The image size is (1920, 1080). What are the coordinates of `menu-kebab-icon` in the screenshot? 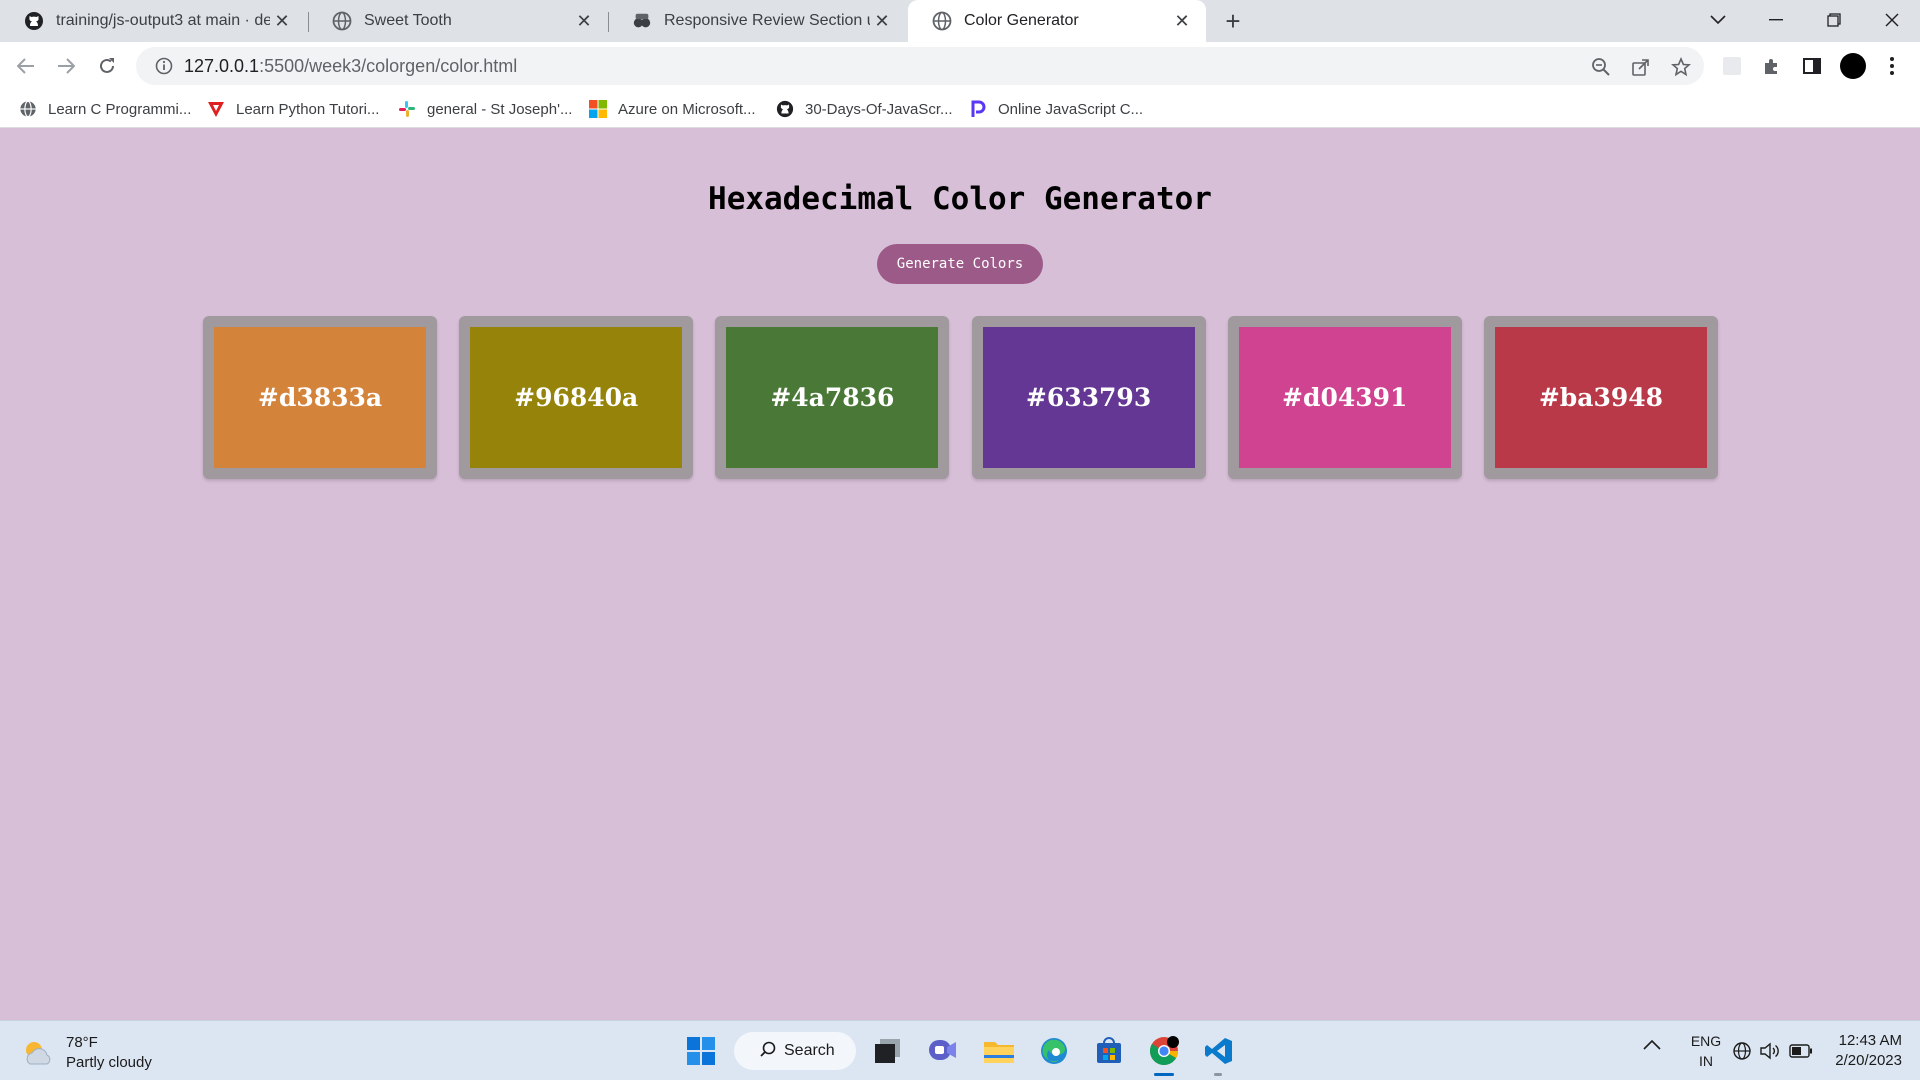 It's located at (1892, 66).